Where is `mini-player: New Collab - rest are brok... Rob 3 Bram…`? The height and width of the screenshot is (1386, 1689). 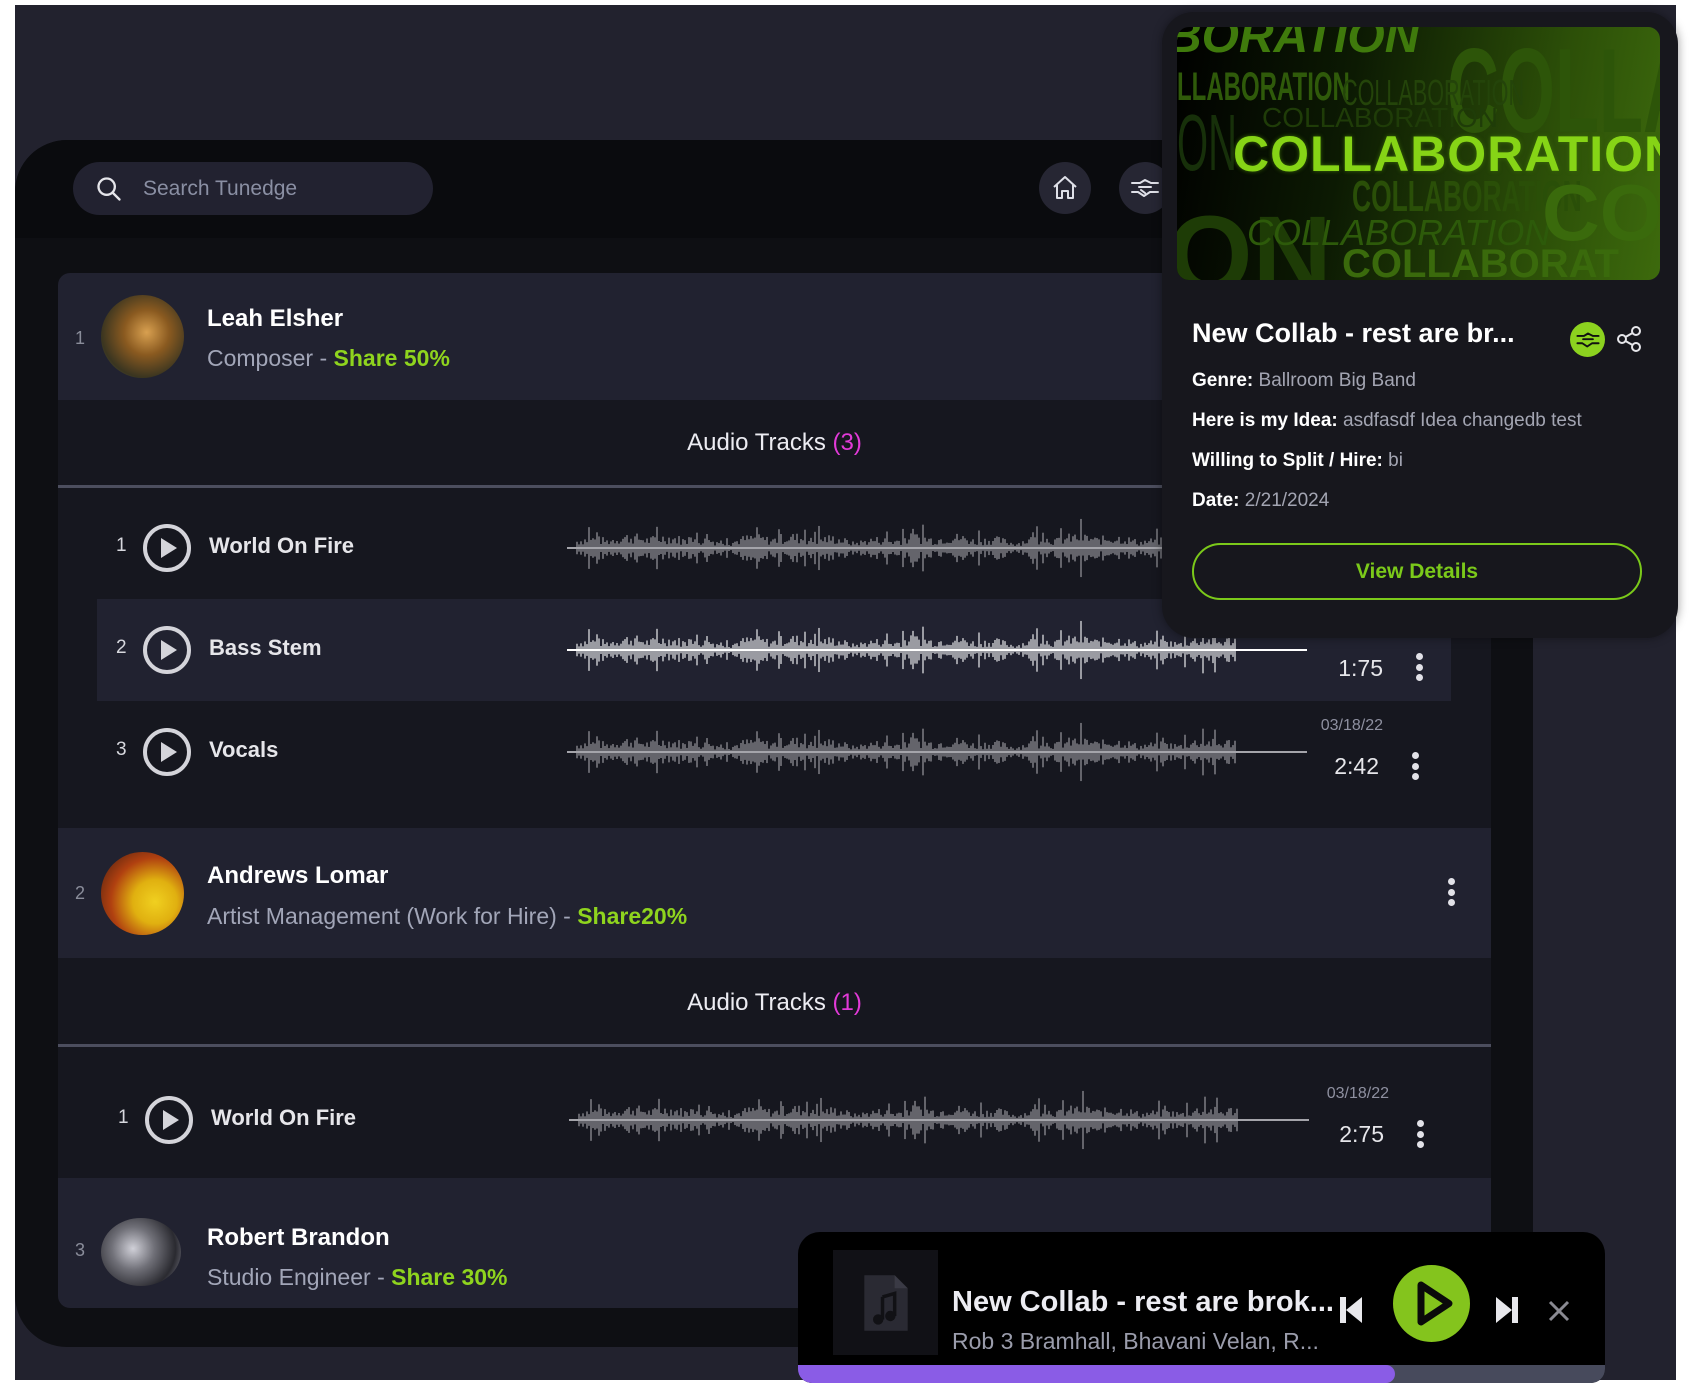 mini-player: New Collab - rest are brok... Rob 3 Bram… is located at coordinates (1201, 1307).